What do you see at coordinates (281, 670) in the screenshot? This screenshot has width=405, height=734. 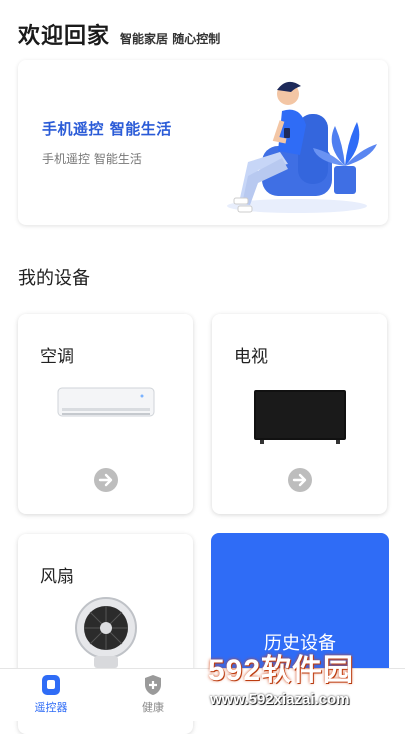 I see `watermark-brand: 592软件园` at bounding box center [281, 670].